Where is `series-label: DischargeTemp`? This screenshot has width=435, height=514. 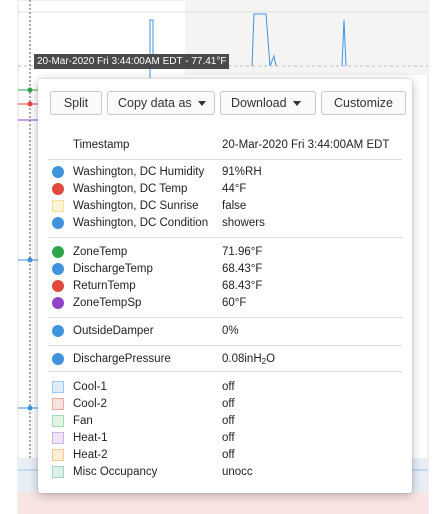 series-label: DischargeTemp is located at coordinates (113, 269).